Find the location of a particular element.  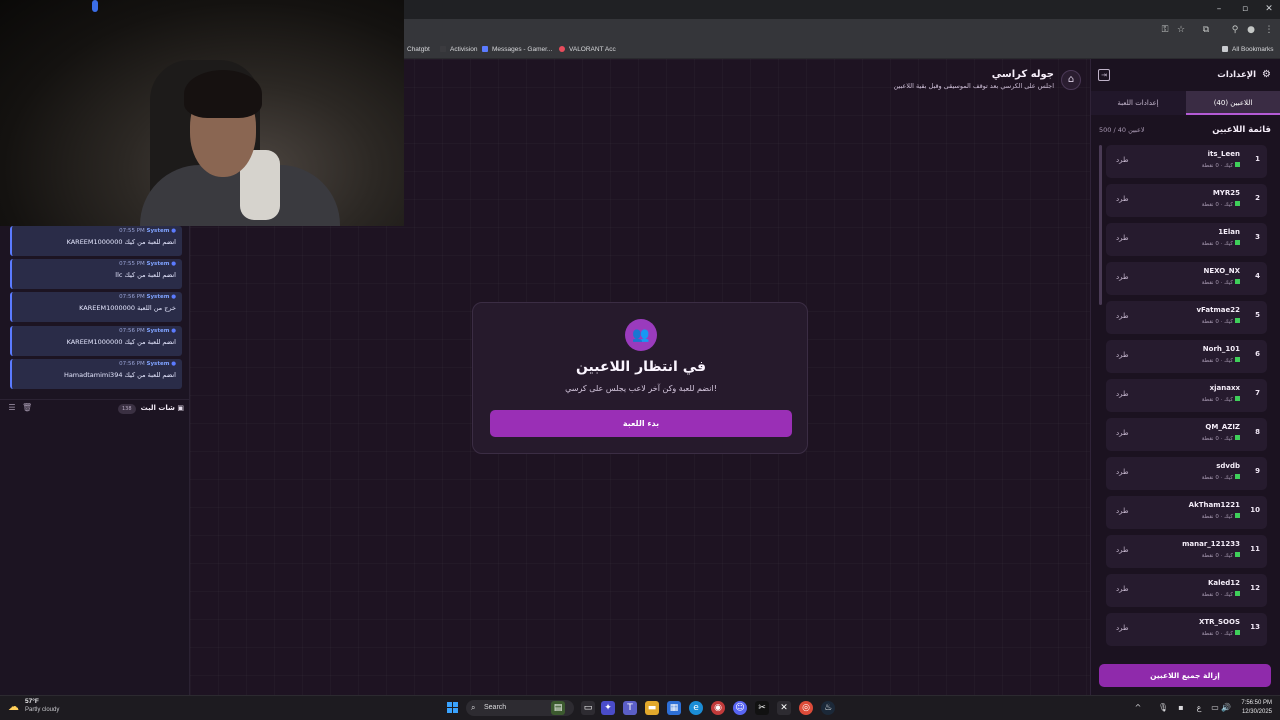

tray-app-icon: ▪ is located at coordinates (1181, 708).